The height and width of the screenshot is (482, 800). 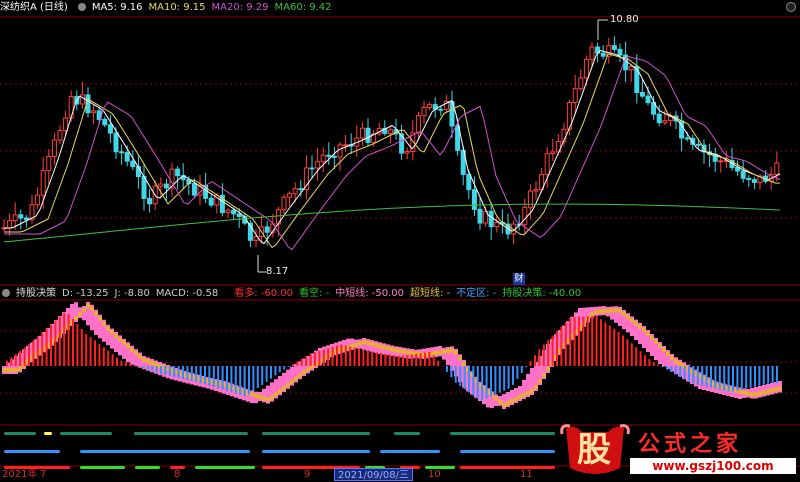 I want to click on event-marker: 财, so click(x=519, y=279).